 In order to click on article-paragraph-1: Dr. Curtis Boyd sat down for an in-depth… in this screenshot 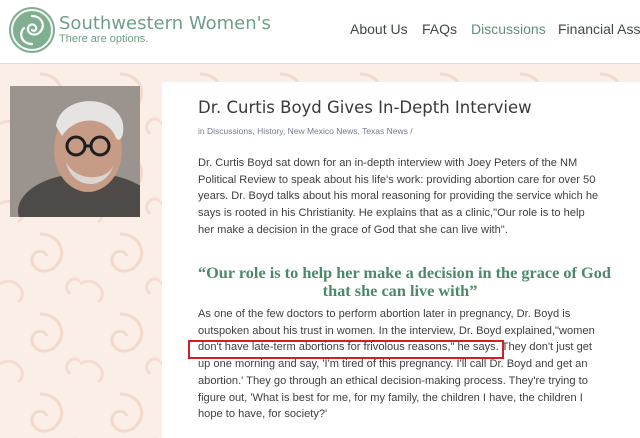, I will do `click(412, 197)`.